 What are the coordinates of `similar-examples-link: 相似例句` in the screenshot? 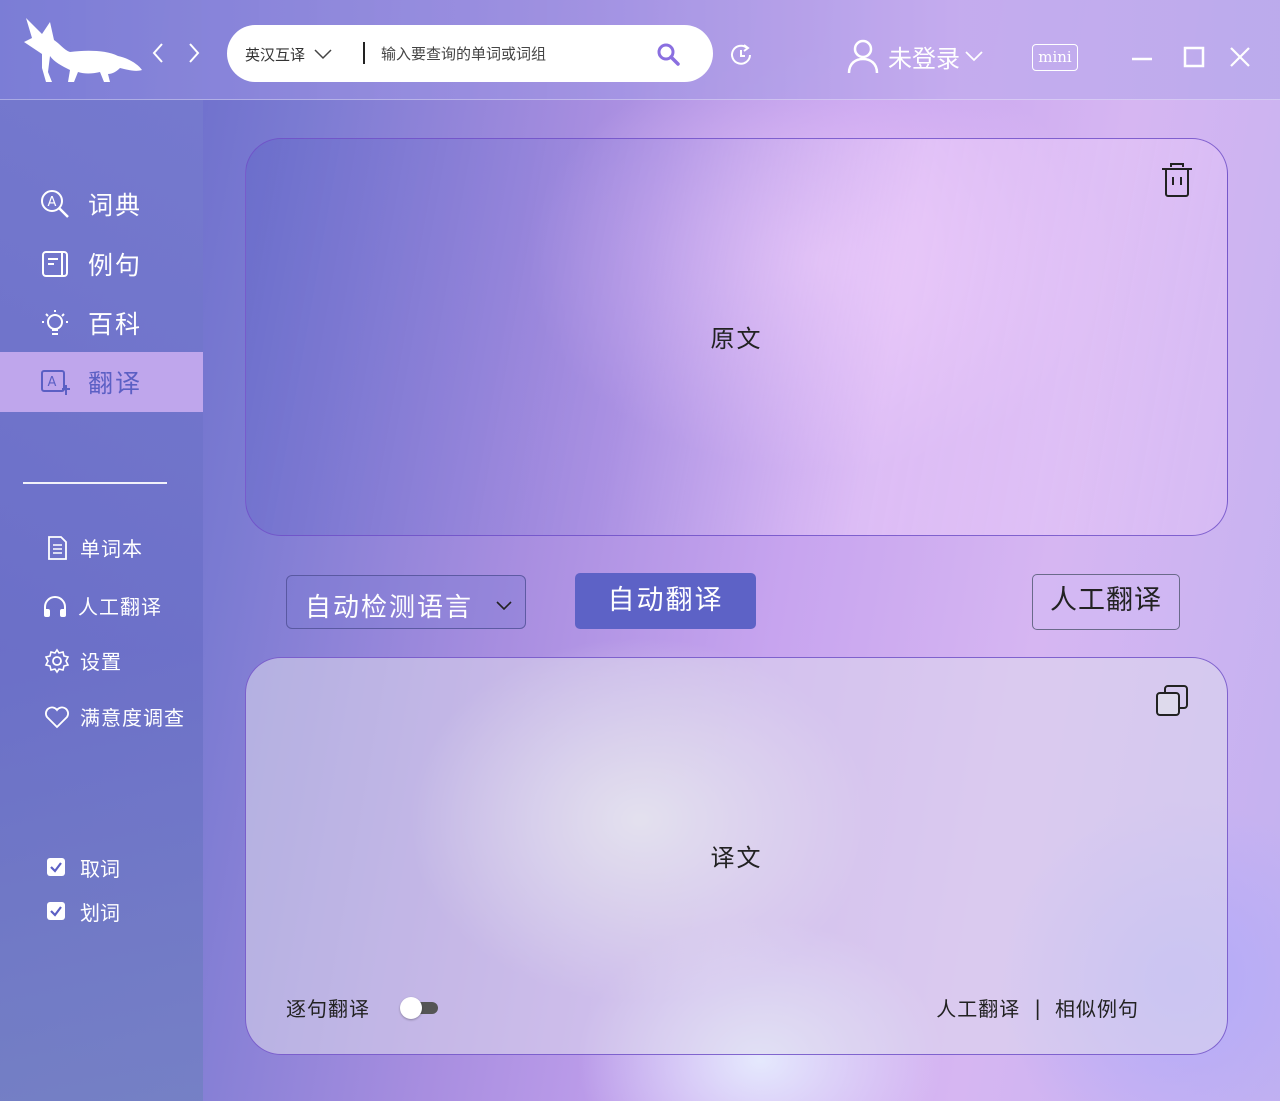 It's located at (1097, 1007).